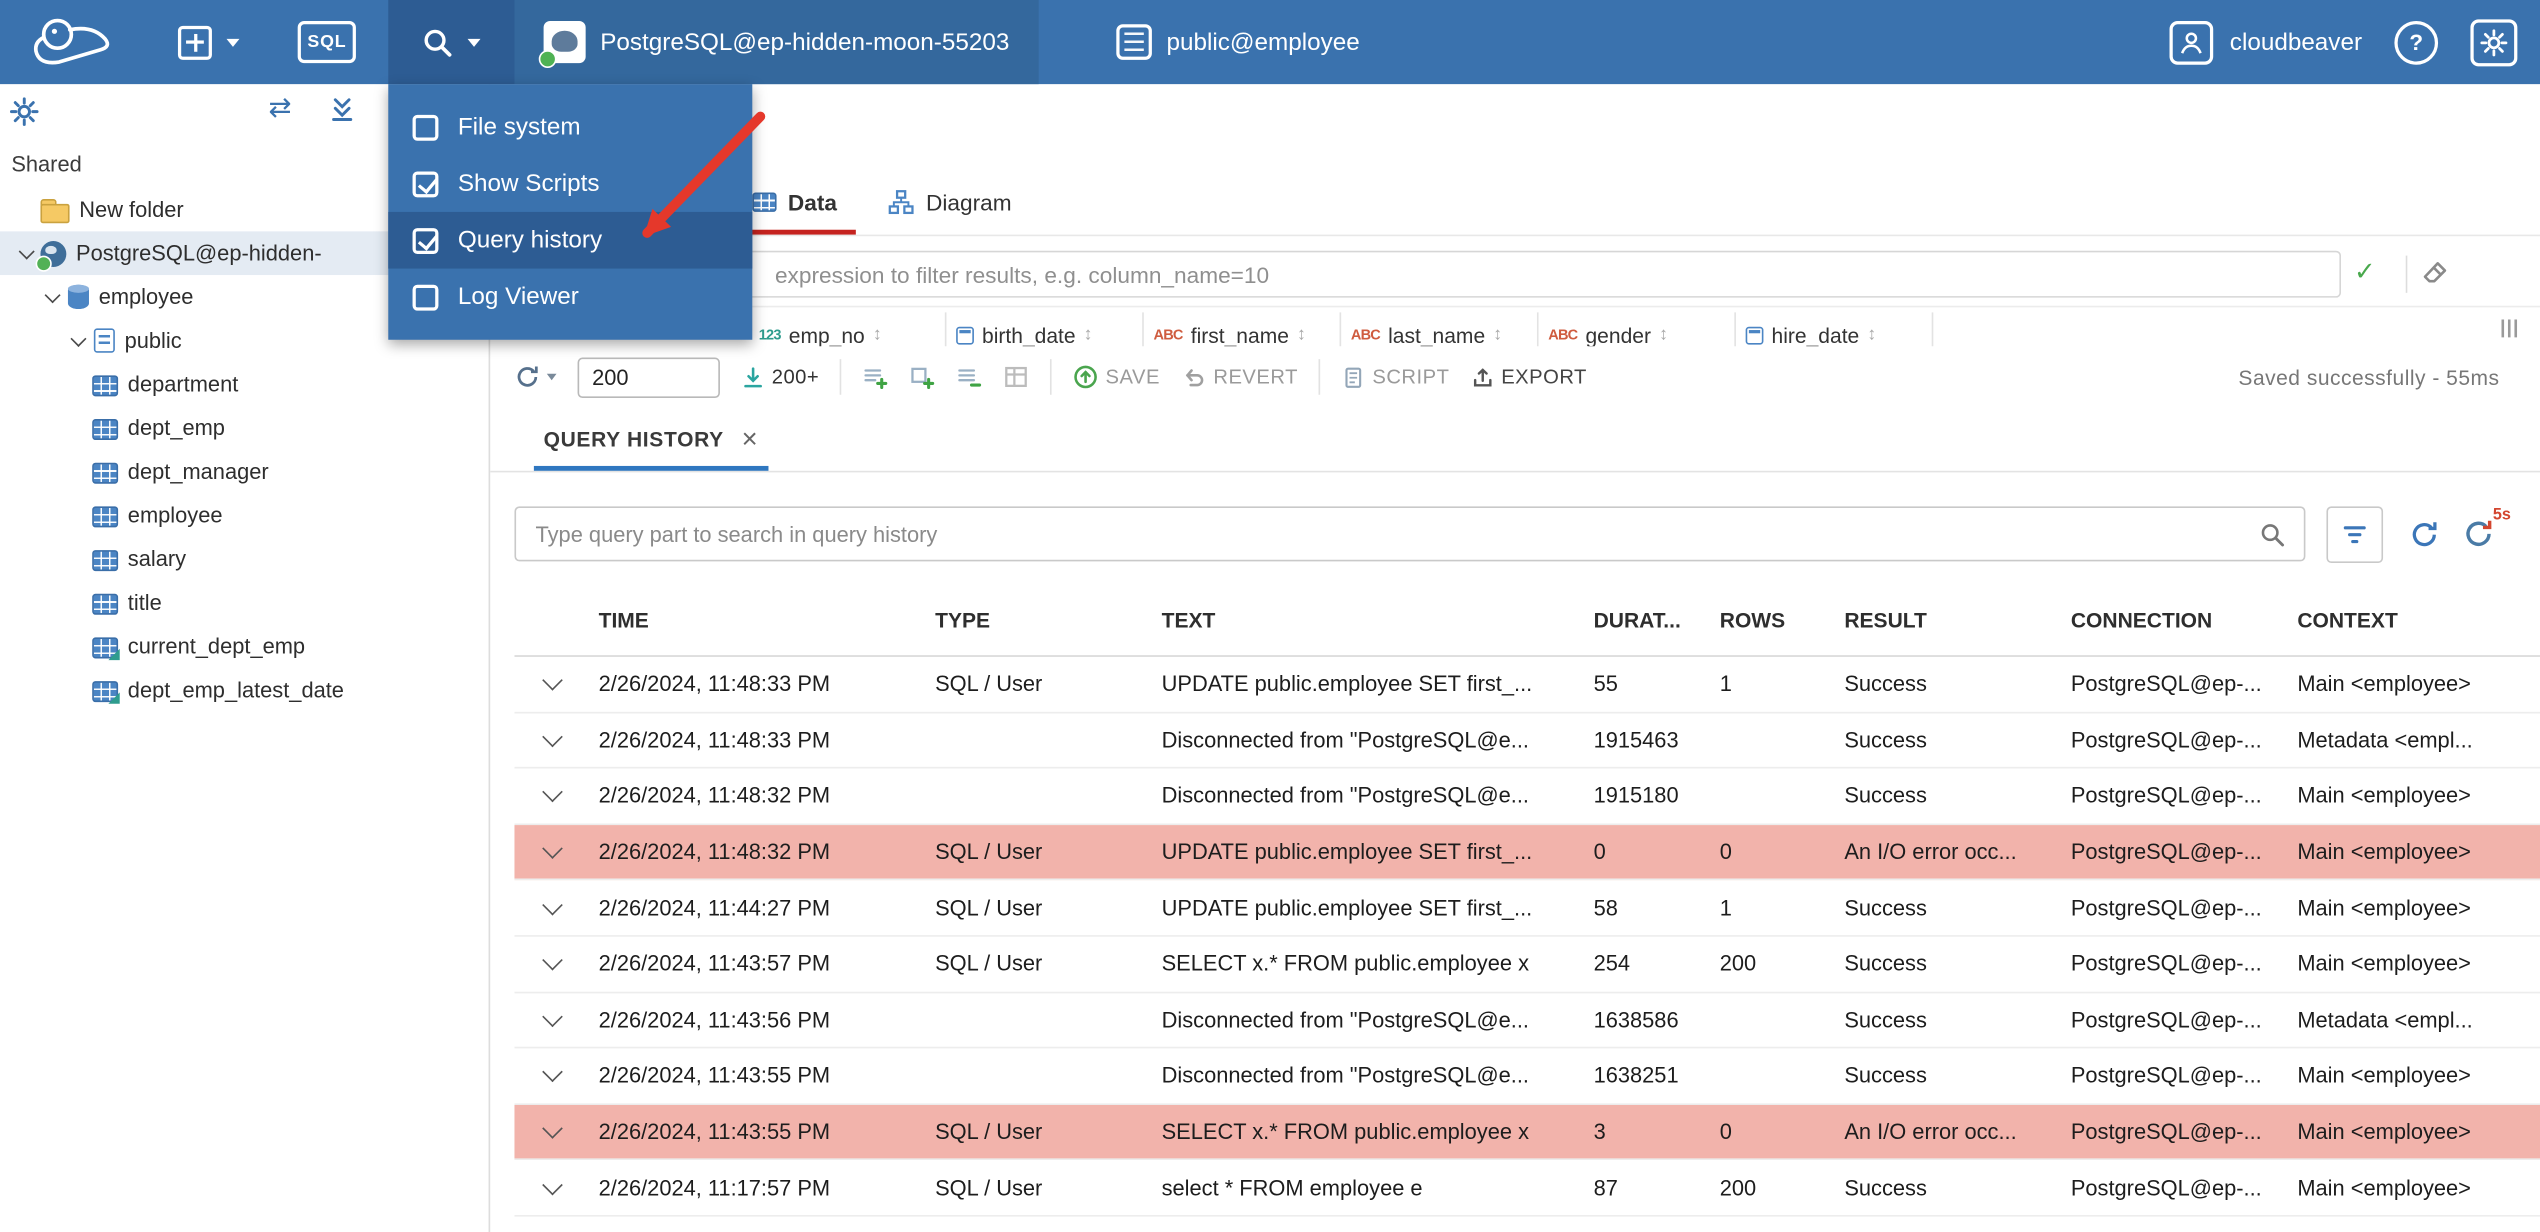  What do you see at coordinates (750, 439) in the screenshot?
I see `close-icon: ×` at bounding box center [750, 439].